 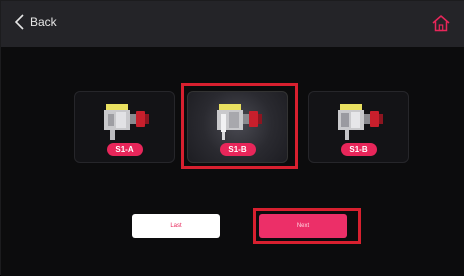 What do you see at coordinates (43, 22) in the screenshot?
I see `back-label: Back` at bounding box center [43, 22].